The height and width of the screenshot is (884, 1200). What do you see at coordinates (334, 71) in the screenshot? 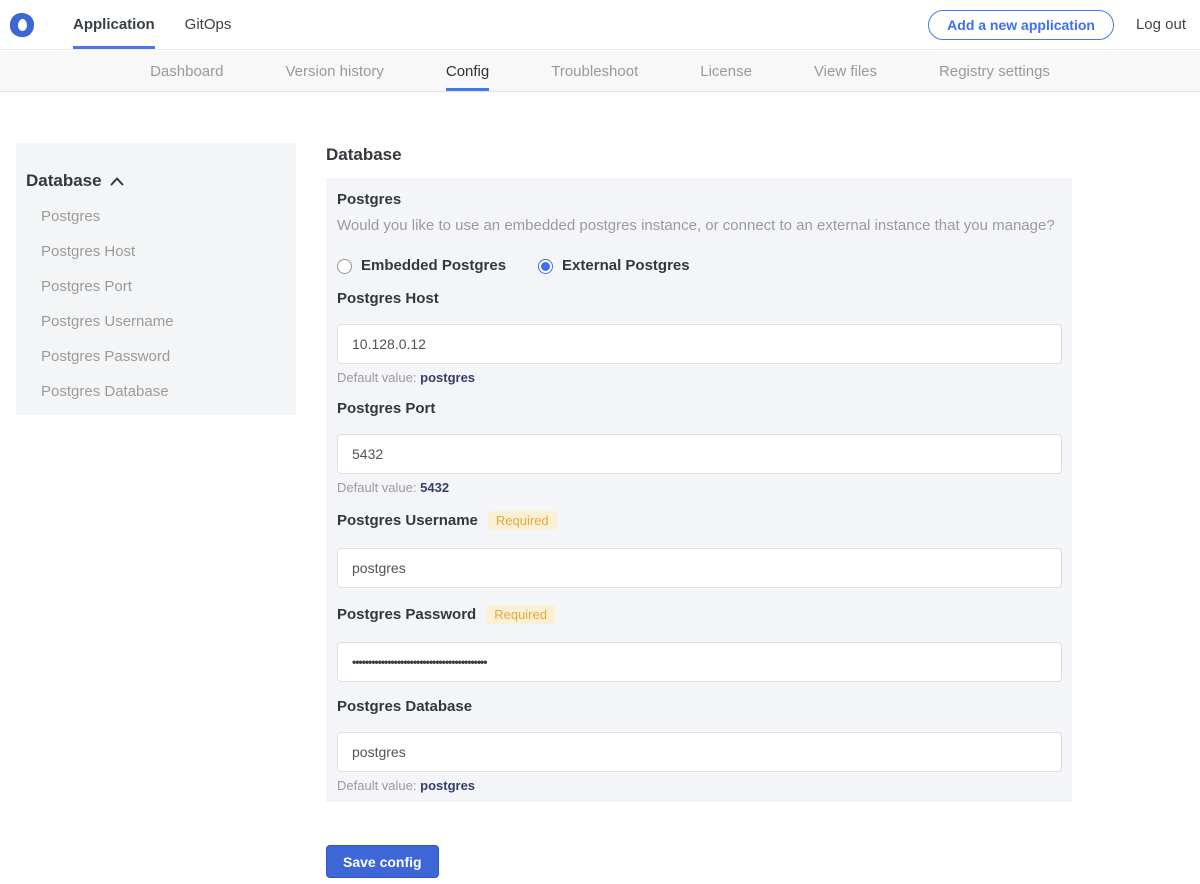
I see `subnav-version-history: Version history` at bounding box center [334, 71].